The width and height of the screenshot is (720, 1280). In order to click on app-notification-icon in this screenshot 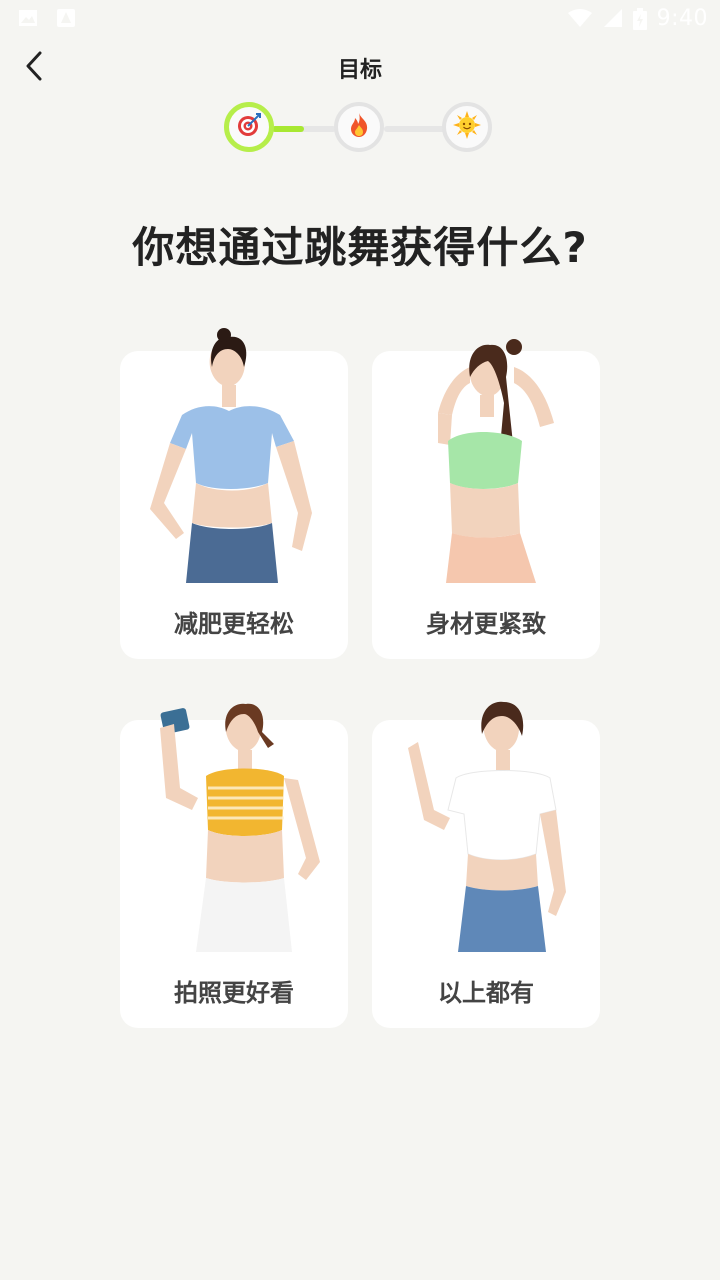, I will do `click(66, 18)`.